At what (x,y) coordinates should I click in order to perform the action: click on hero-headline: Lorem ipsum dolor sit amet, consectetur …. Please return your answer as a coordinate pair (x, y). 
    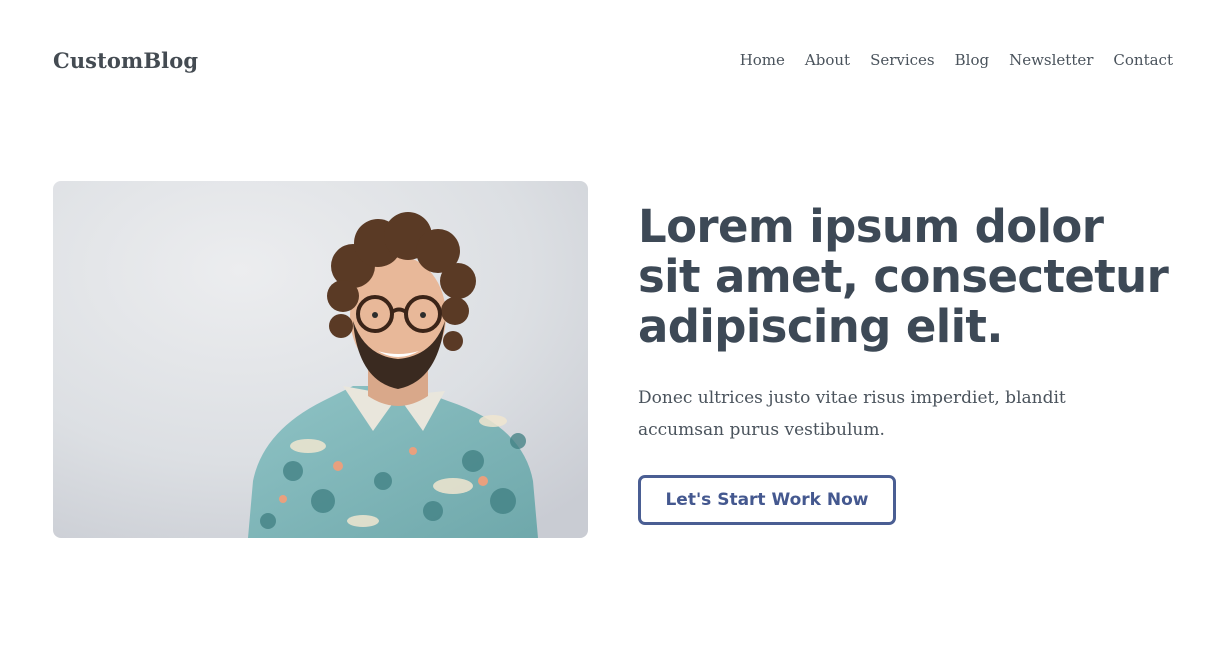
    Looking at the image, I should click on (918, 277).